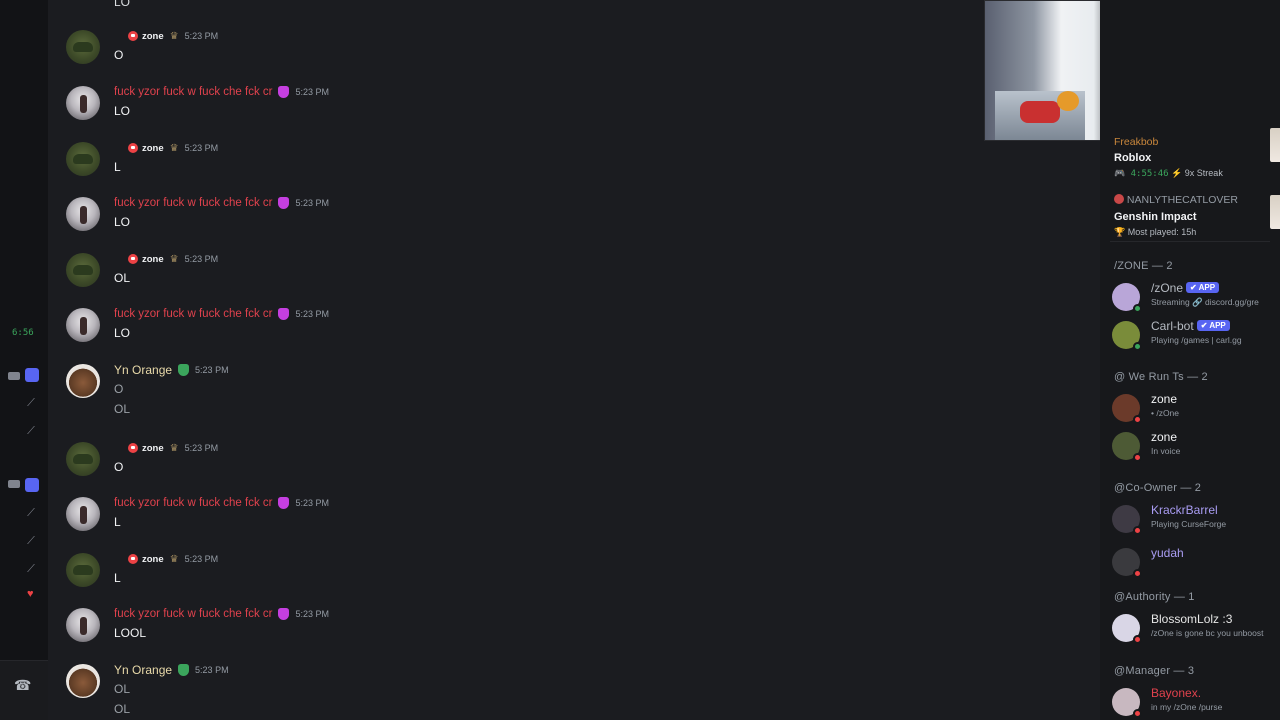 This screenshot has height=720, width=1280. What do you see at coordinates (30, 594) in the screenshot?
I see `heart-icon: ♥` at bounding box center [30, 594].